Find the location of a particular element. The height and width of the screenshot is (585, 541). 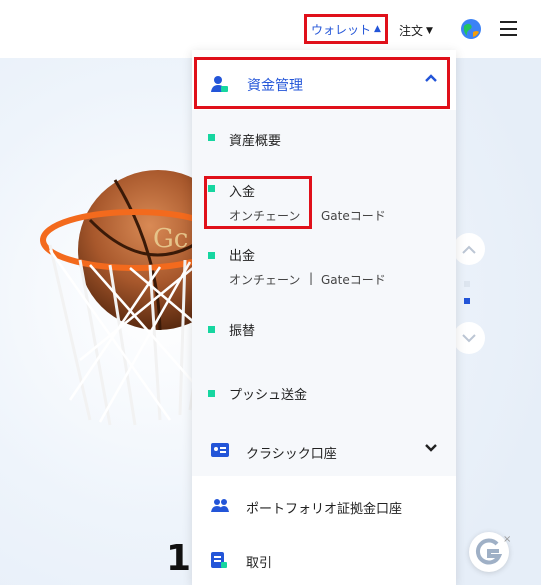

close-icon: × is located at coordinates (507, 539).